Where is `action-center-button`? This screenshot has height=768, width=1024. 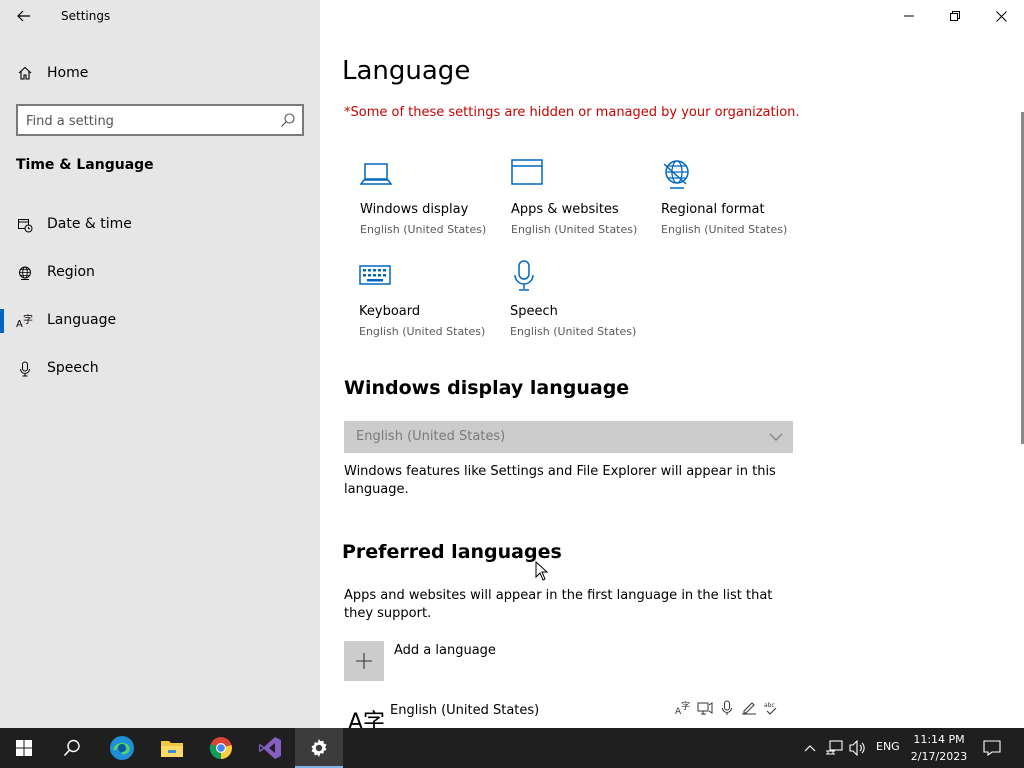 action-center-button is located at coordinates (992, 748).